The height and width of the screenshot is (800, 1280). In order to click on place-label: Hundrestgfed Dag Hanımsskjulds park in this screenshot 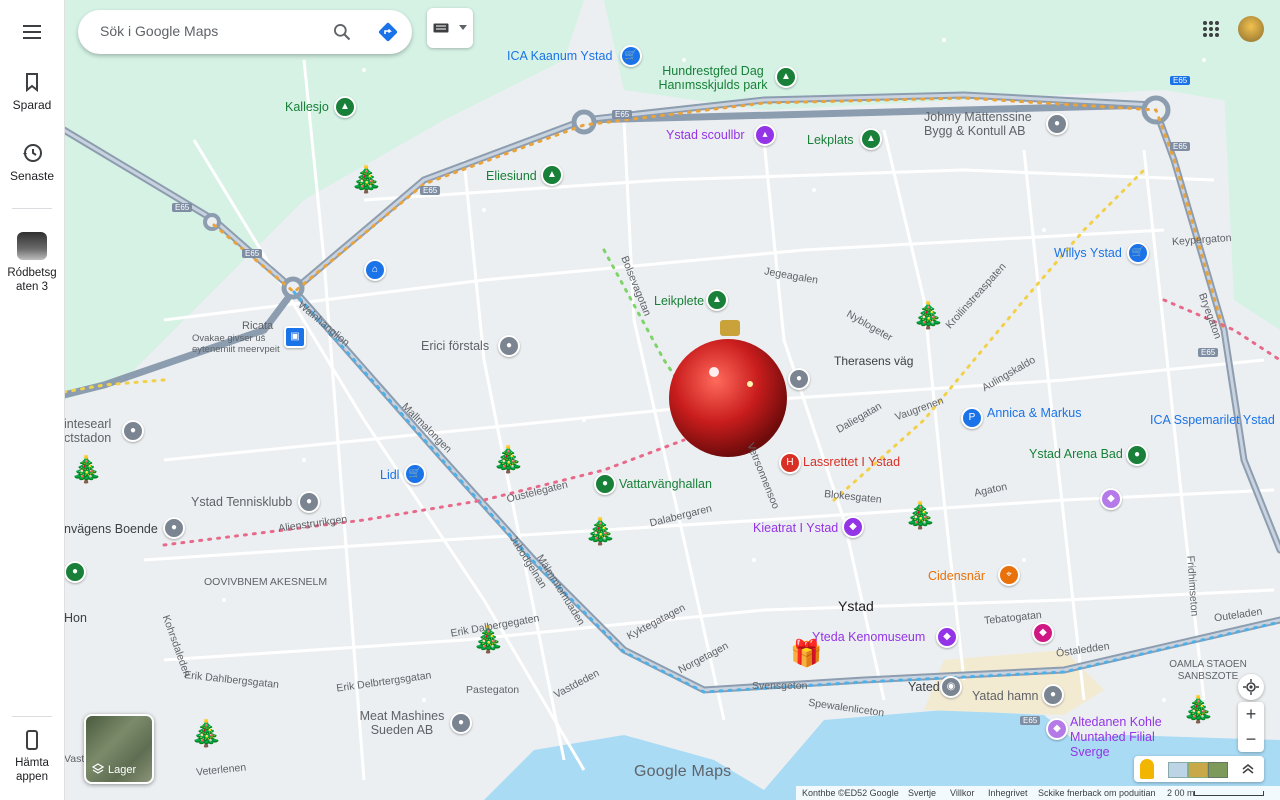, I will do `click(713, 78)`.